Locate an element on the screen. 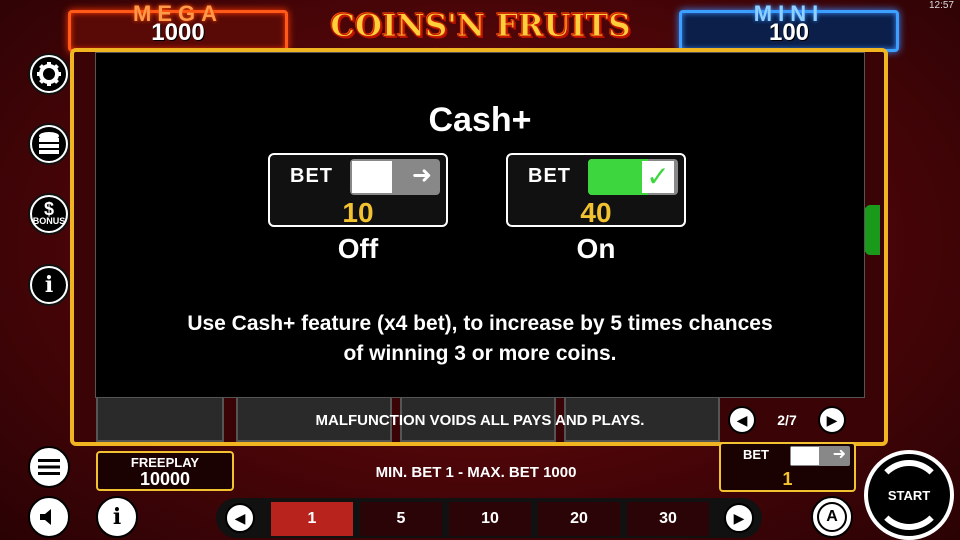  bonus-icon: $ BONUS is located at coordinates (49, 214).